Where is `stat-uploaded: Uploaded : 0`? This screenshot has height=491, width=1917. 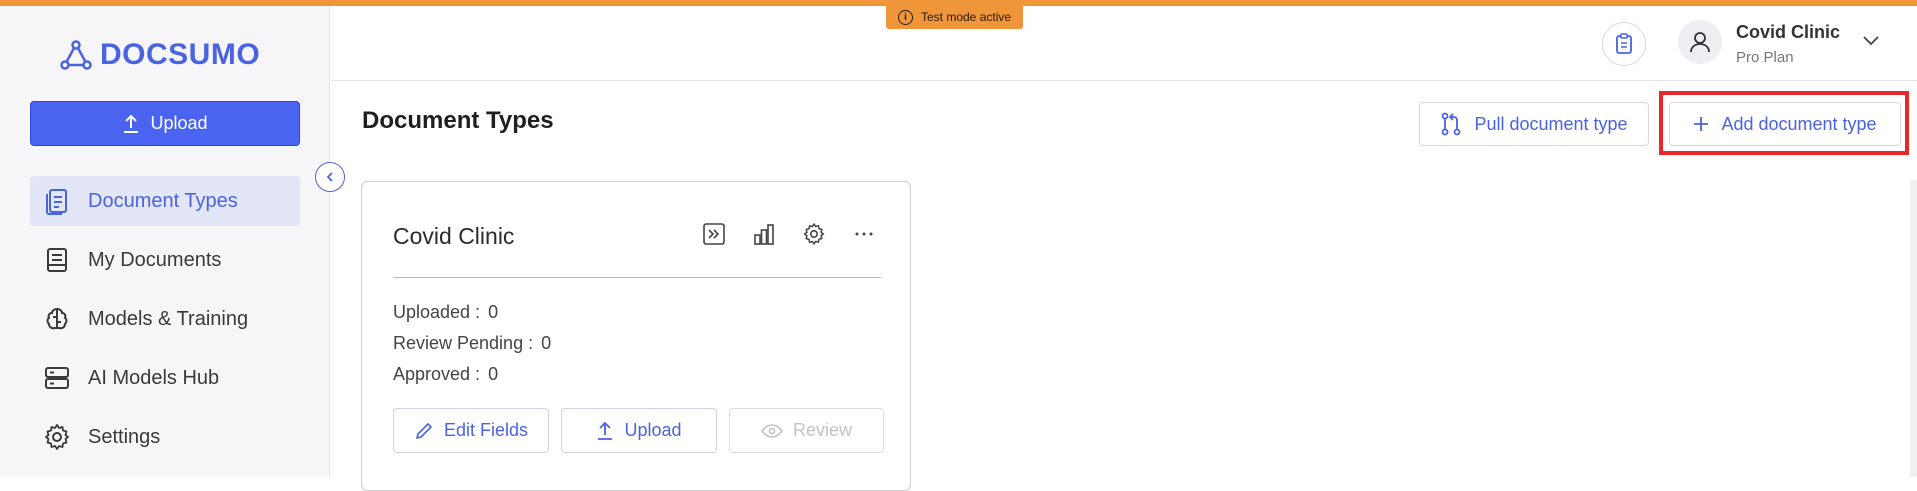 stat-uploaded: Uploaded : 0 is located at coordinates (445, 312).